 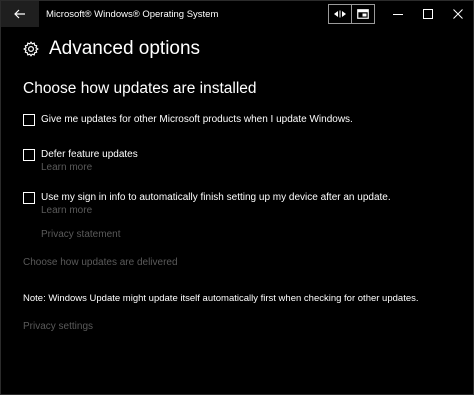 I want to click on learn-more-link-sign-in: Learn more, so click(x=66, y=210).